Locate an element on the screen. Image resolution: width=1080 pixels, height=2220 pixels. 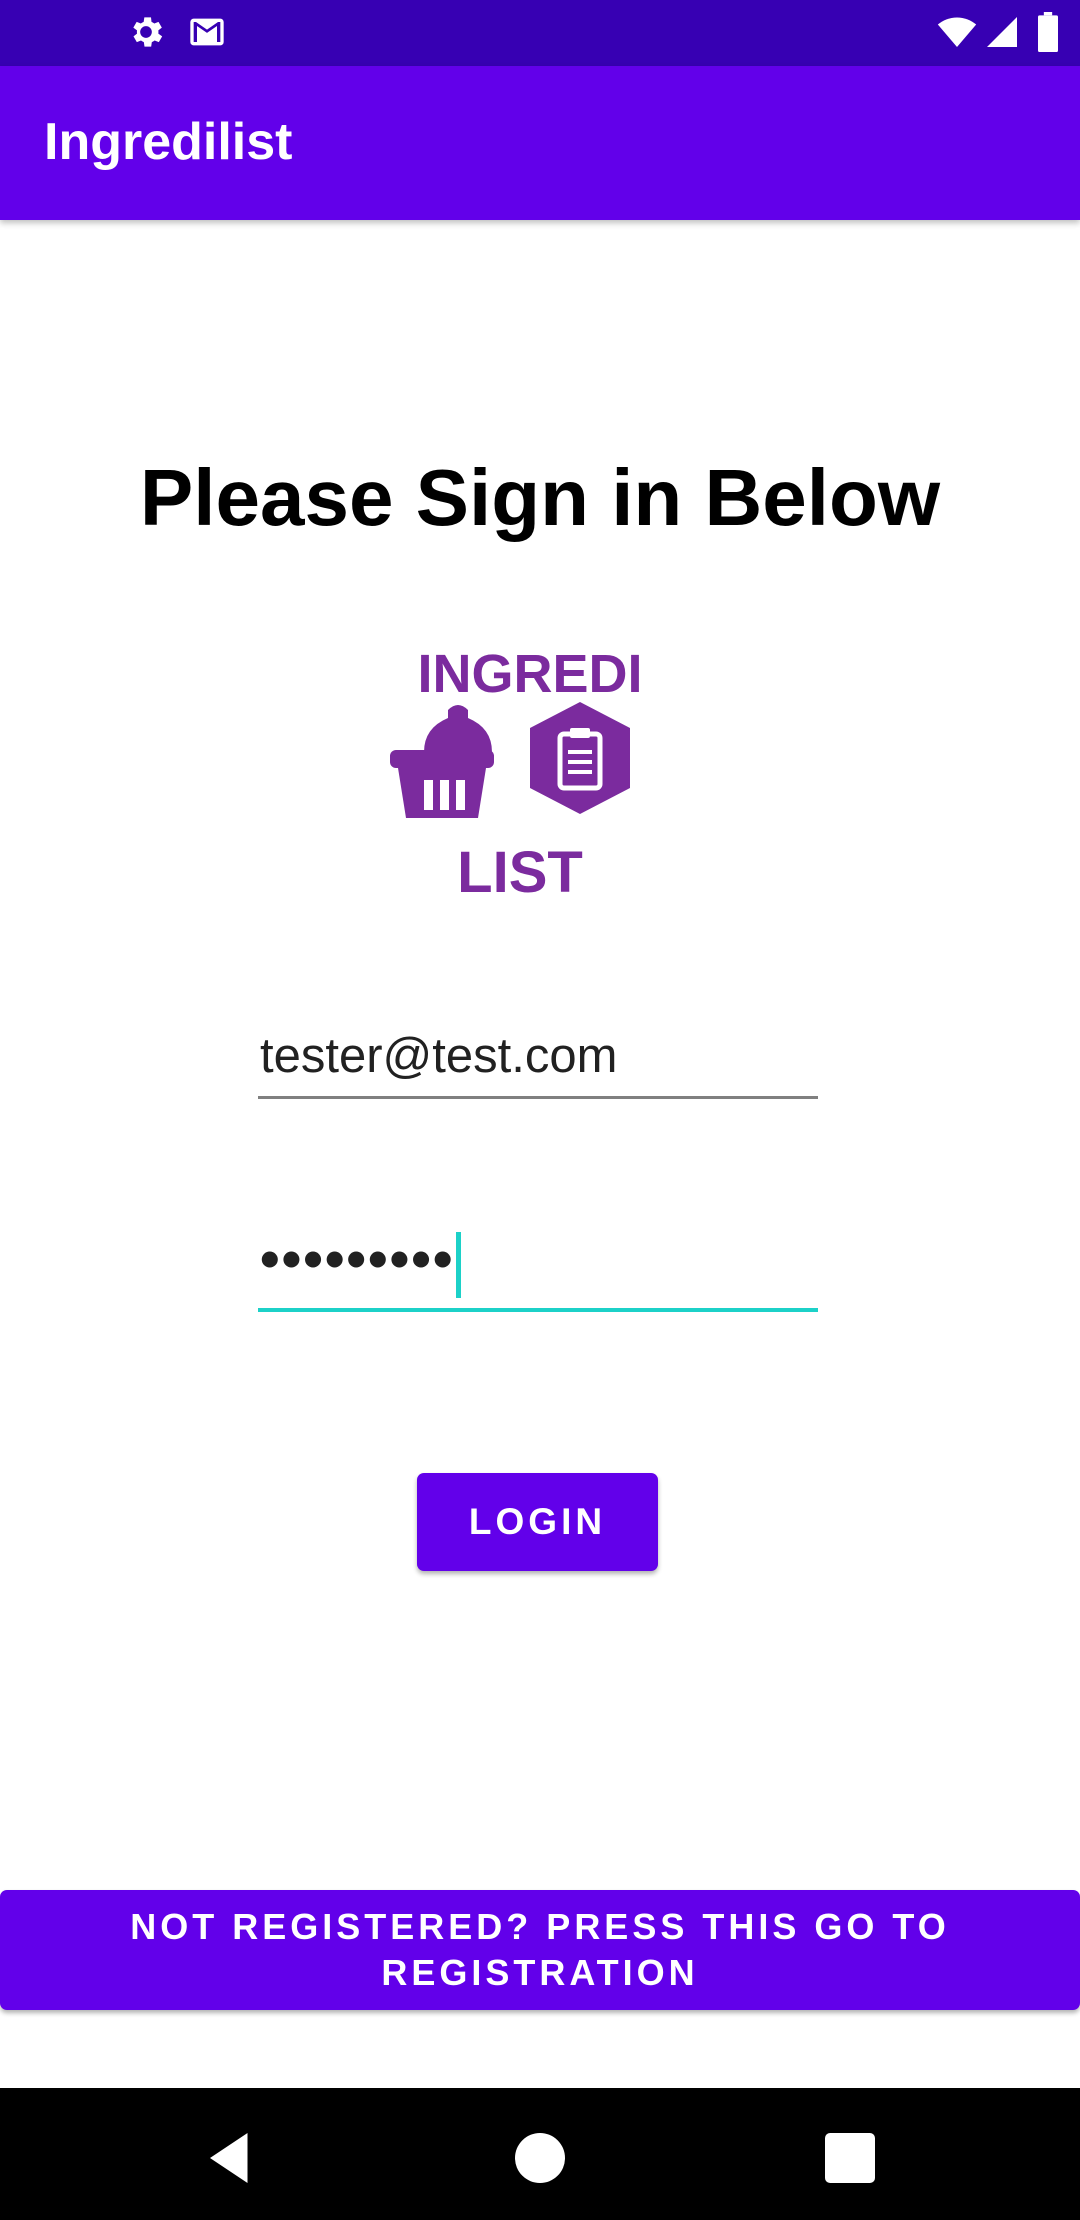
settings-icon is located at coordinates (148, 32).